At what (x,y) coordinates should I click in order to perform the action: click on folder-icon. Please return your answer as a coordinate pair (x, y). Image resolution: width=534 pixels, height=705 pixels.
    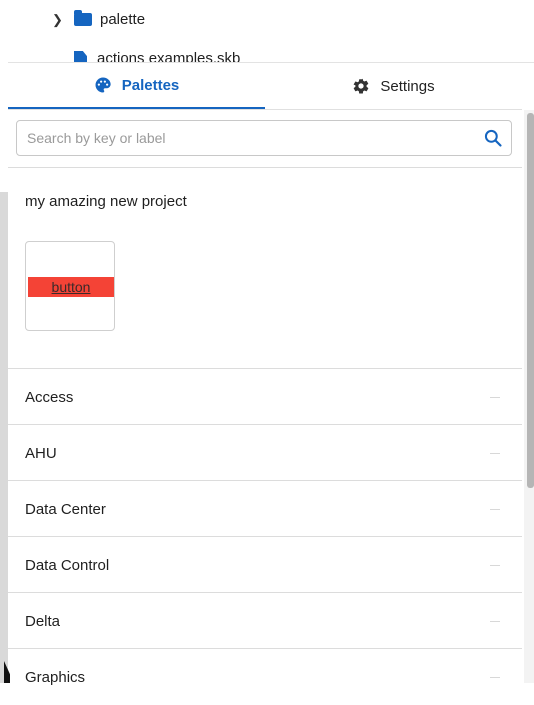
    Looking at the image, I should click on (83, 18).